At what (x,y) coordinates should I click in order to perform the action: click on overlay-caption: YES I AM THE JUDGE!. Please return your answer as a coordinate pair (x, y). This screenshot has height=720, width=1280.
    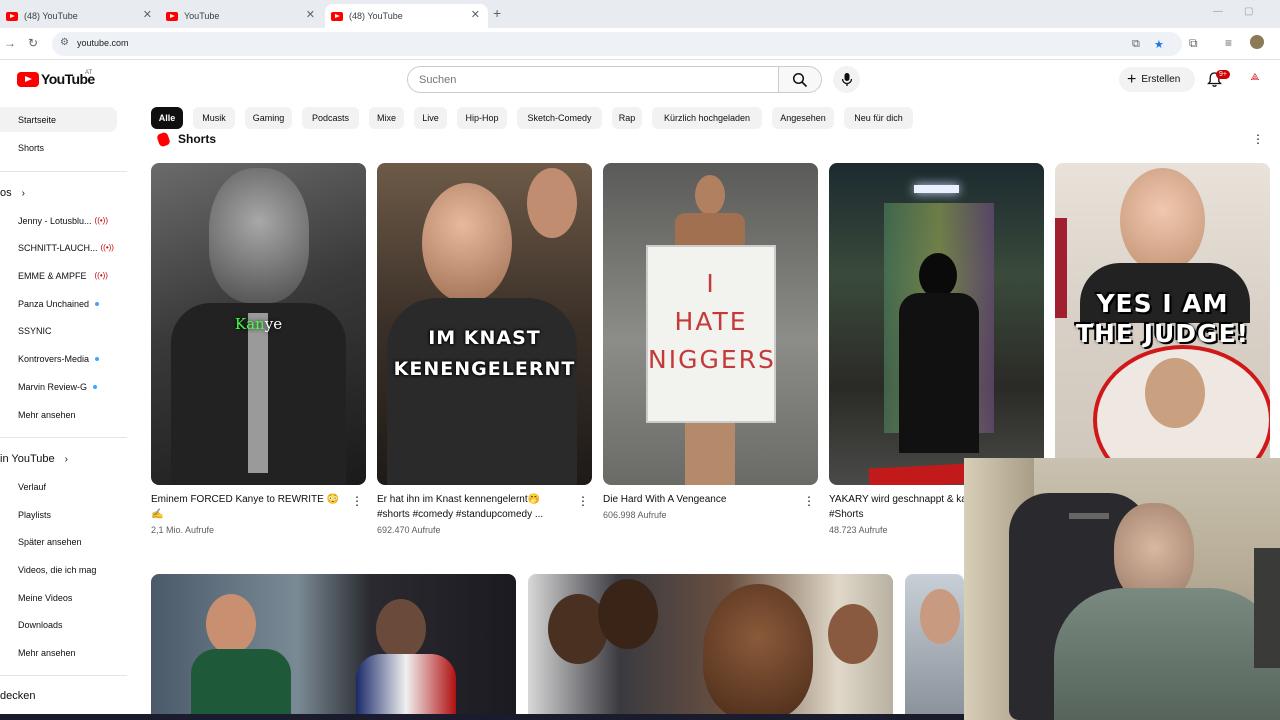
    Looking at the image, I should click on (1162, 319).